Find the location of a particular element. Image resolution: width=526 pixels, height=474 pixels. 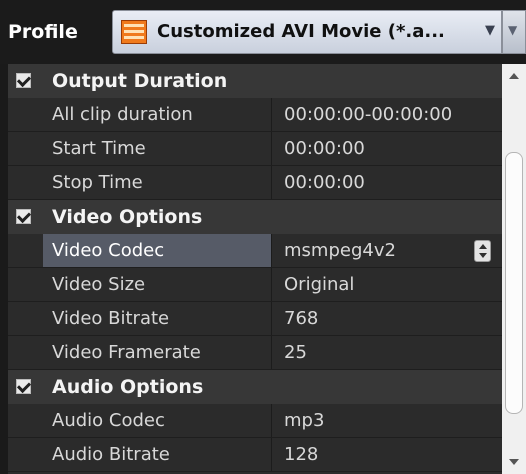

property-value: 00:00:00-00:00:00 is located at coordinates (368, 114).